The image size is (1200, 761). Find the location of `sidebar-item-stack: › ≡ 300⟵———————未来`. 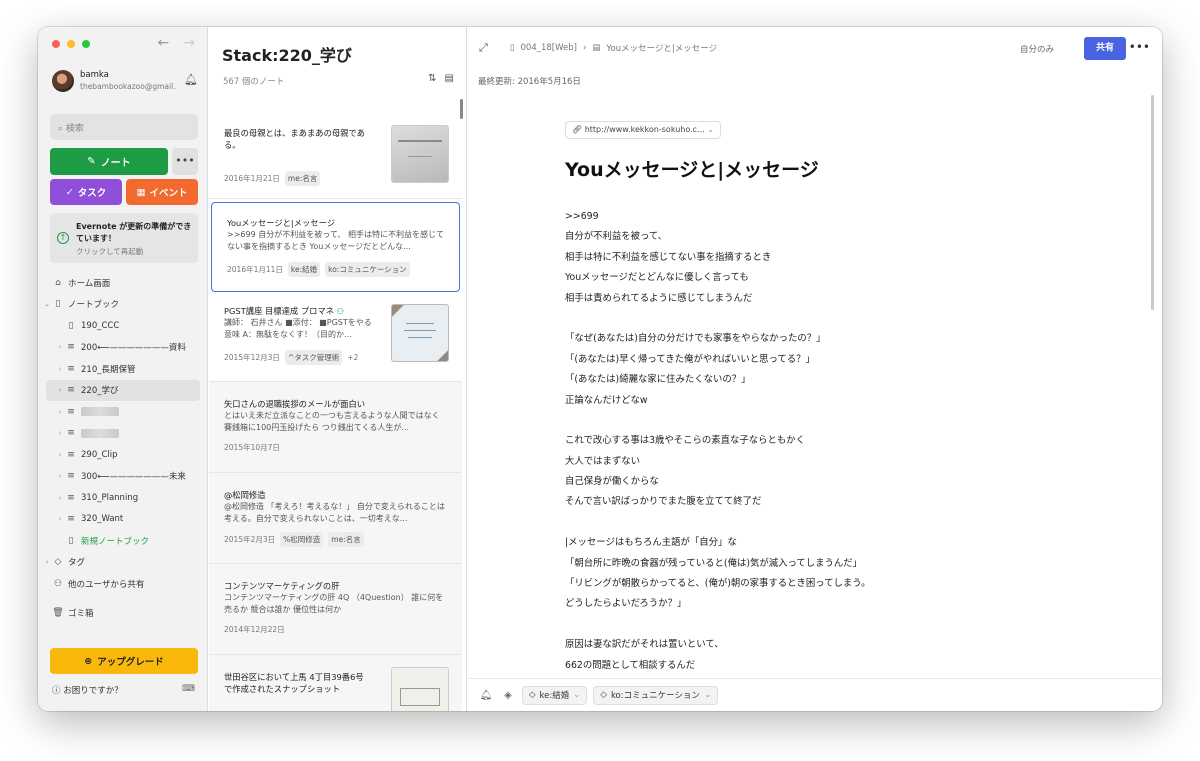

sidebar-item-stack: › ≡ 300⟵———————未来 is located at coordinates (123, 477).